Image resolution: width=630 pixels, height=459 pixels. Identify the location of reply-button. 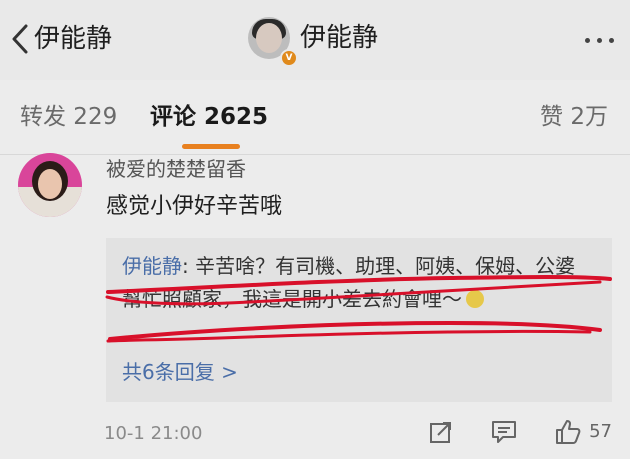
(504, 432).